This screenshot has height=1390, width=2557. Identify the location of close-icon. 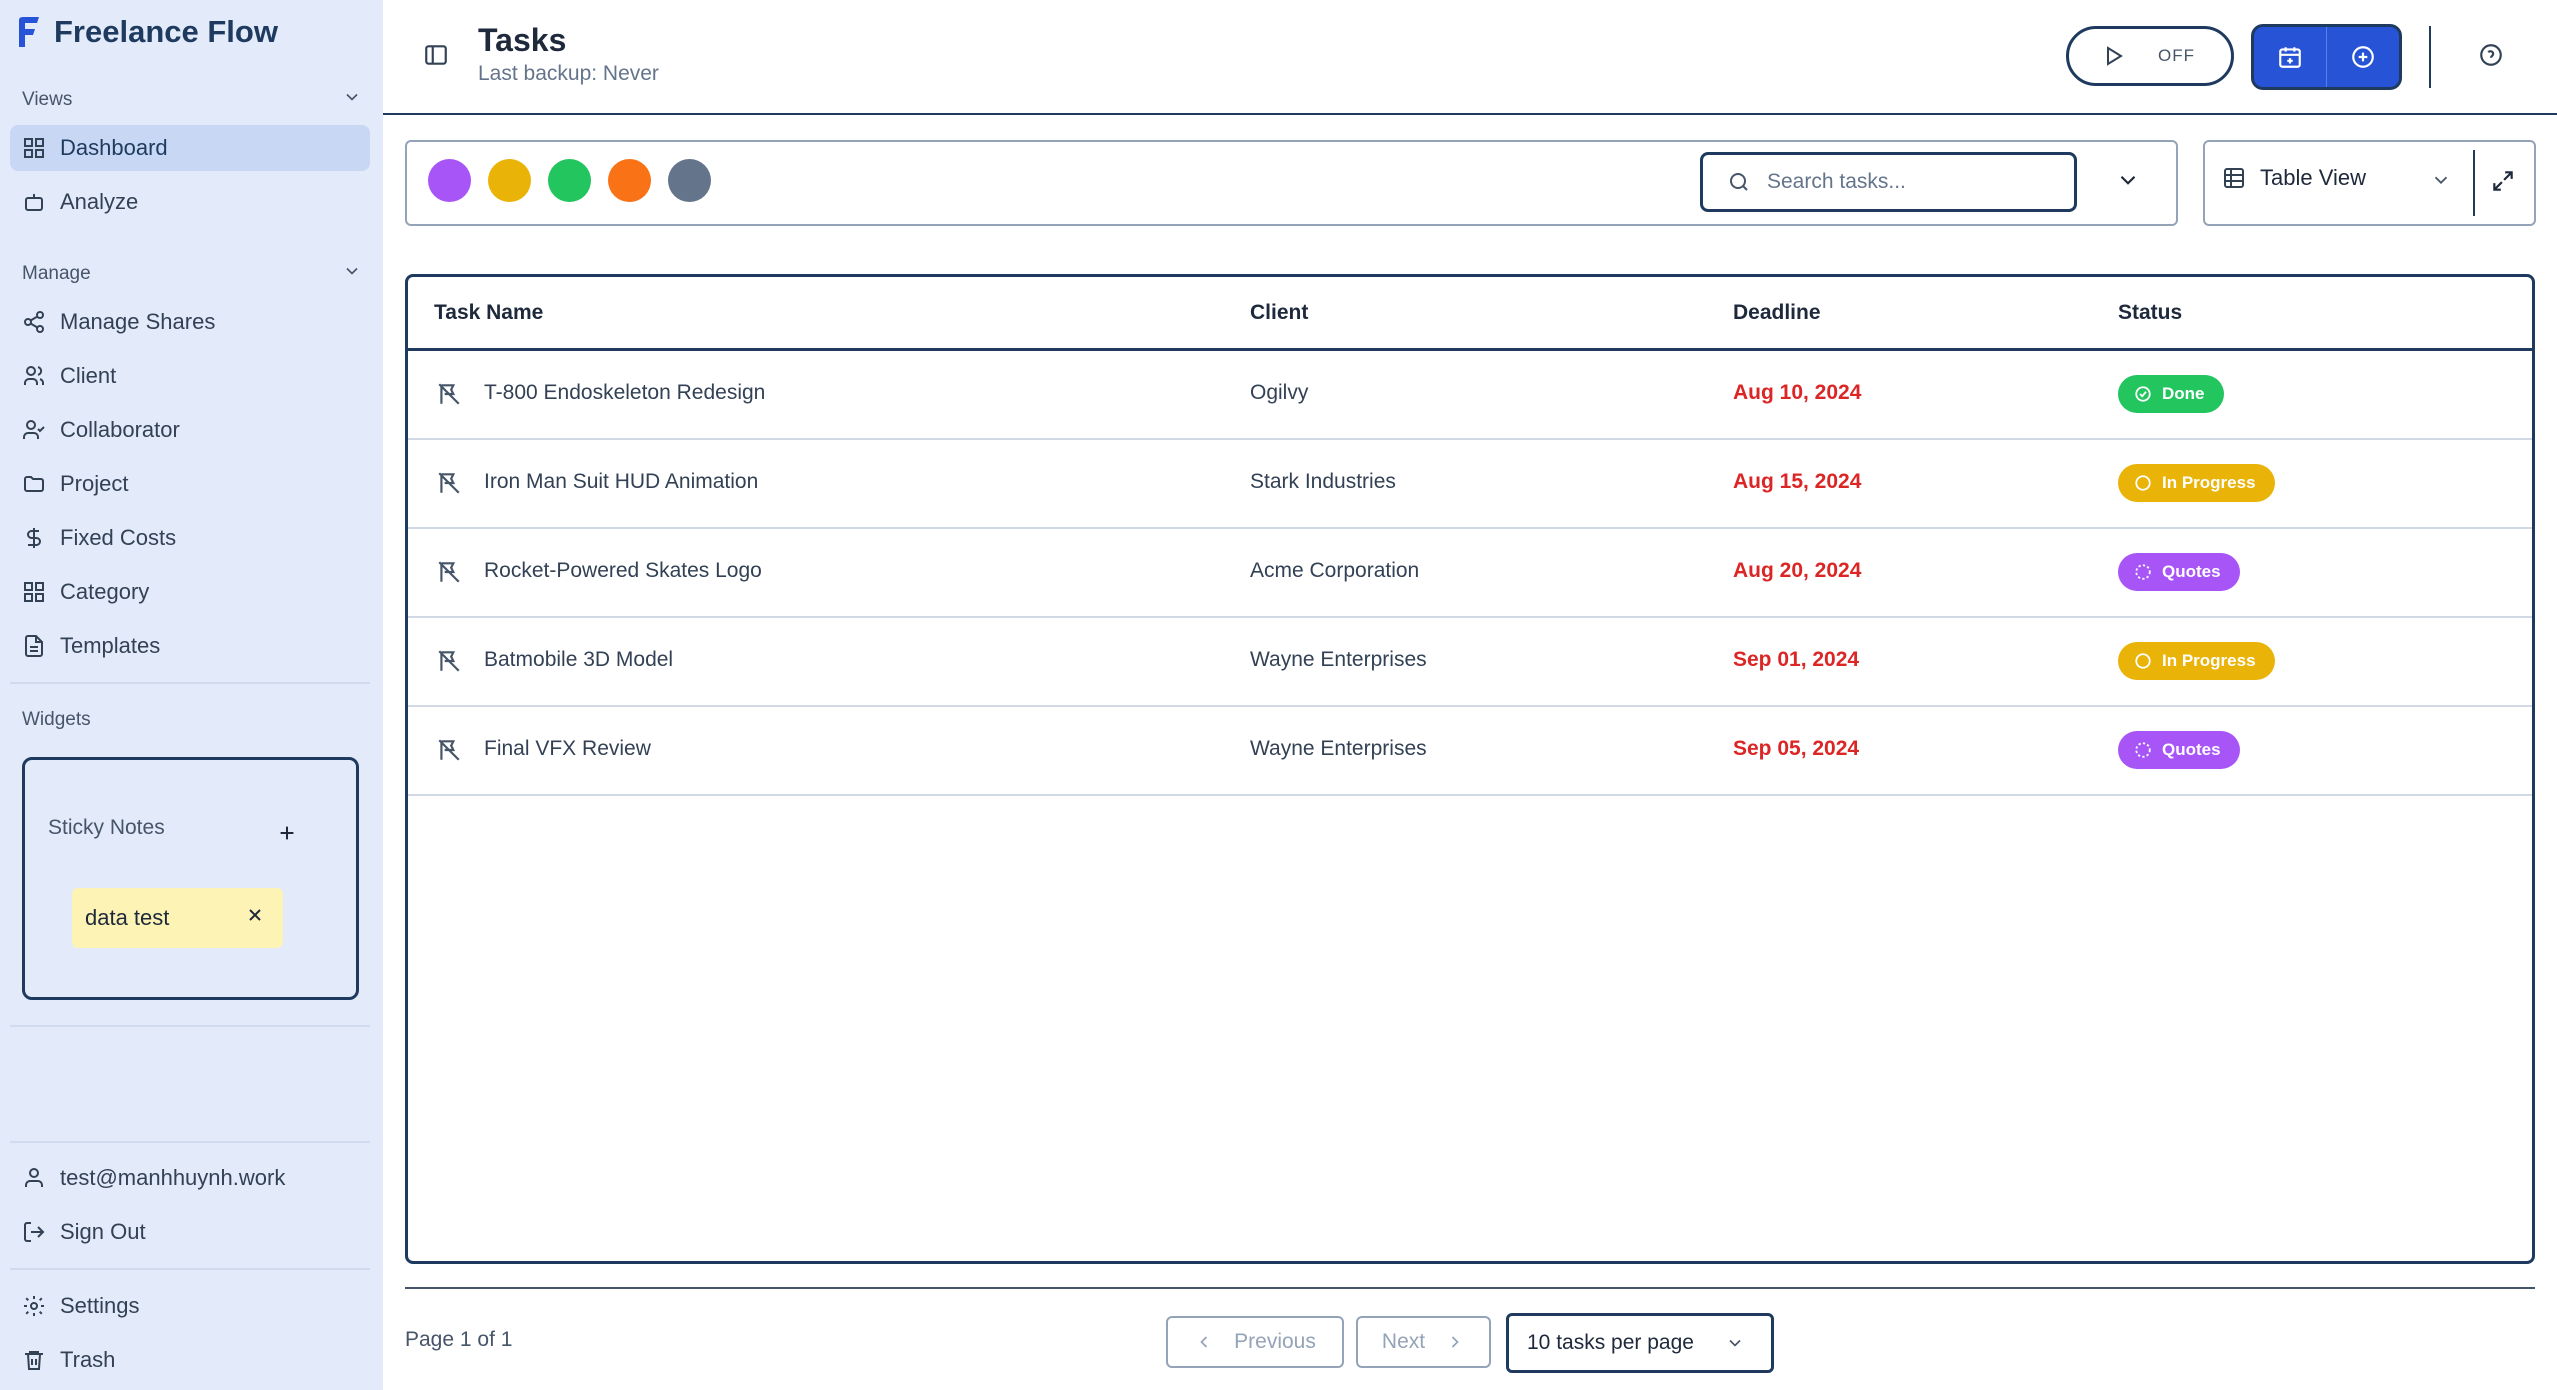
(255, 918).